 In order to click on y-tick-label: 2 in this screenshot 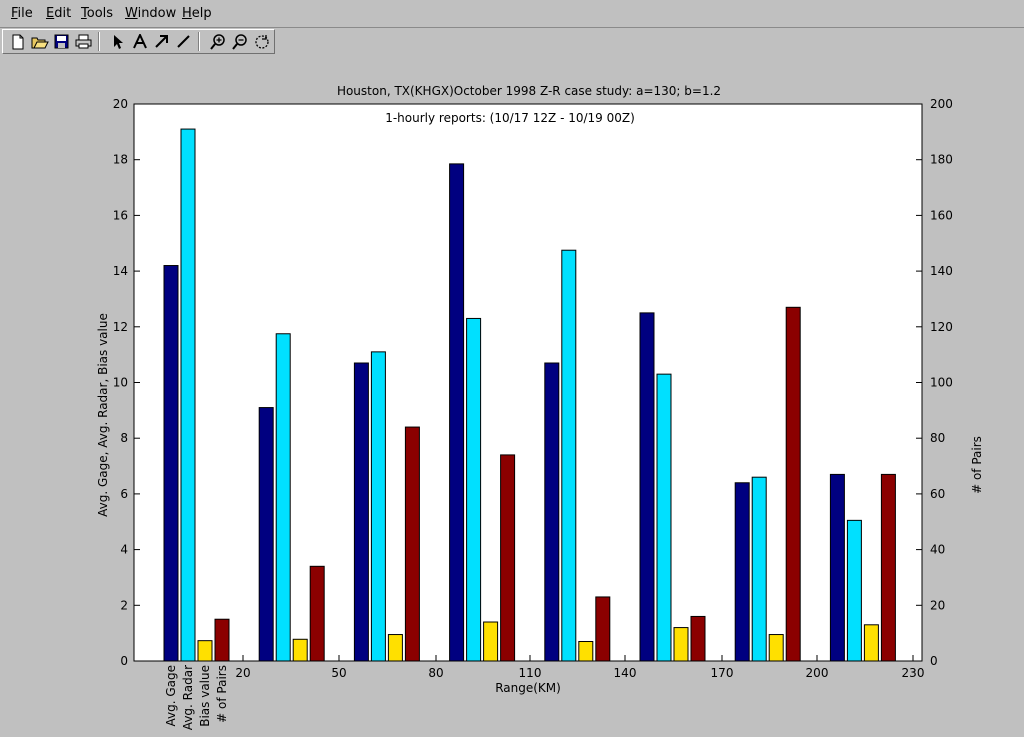, I will do `click(124, 605)`.